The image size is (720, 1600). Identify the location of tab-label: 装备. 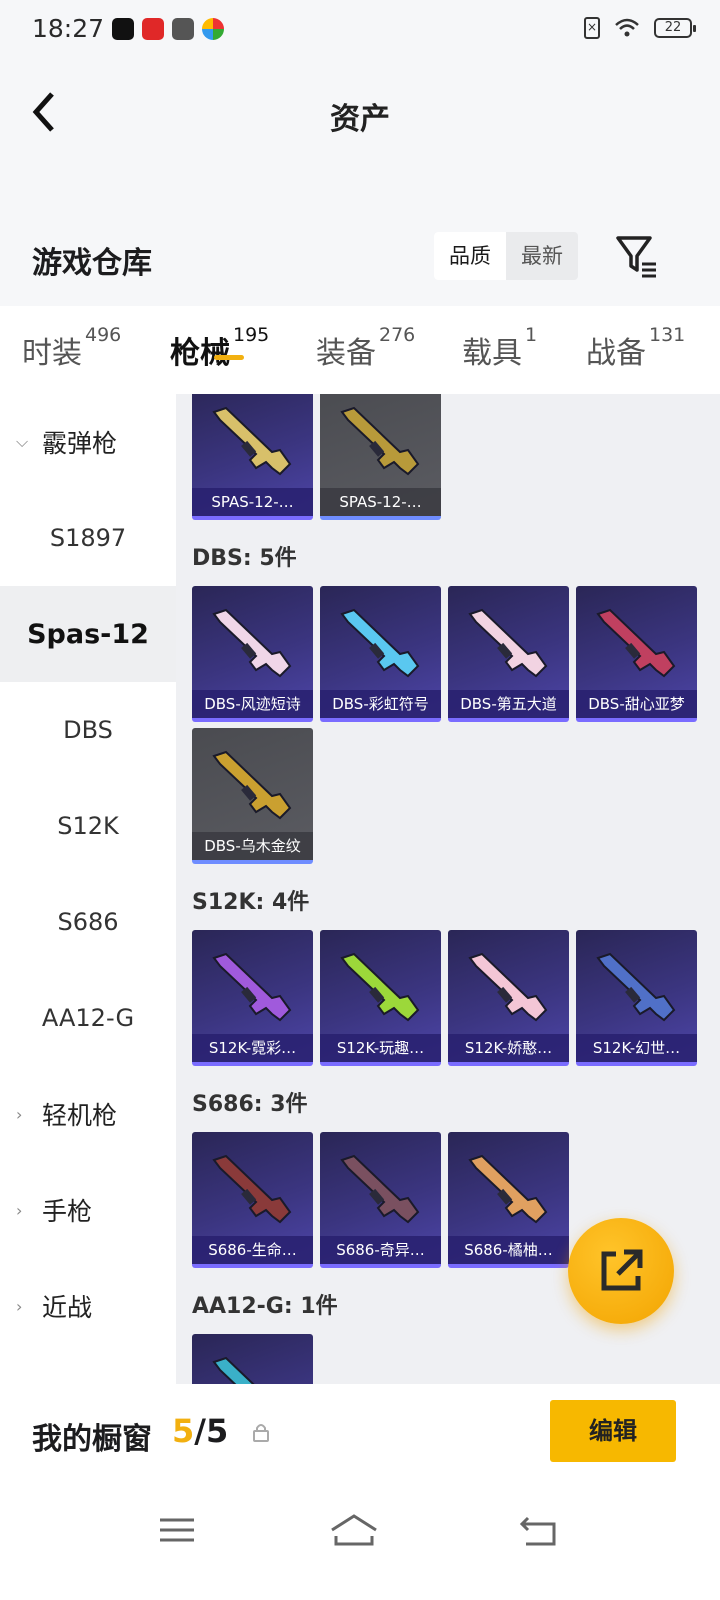
(346, 353).